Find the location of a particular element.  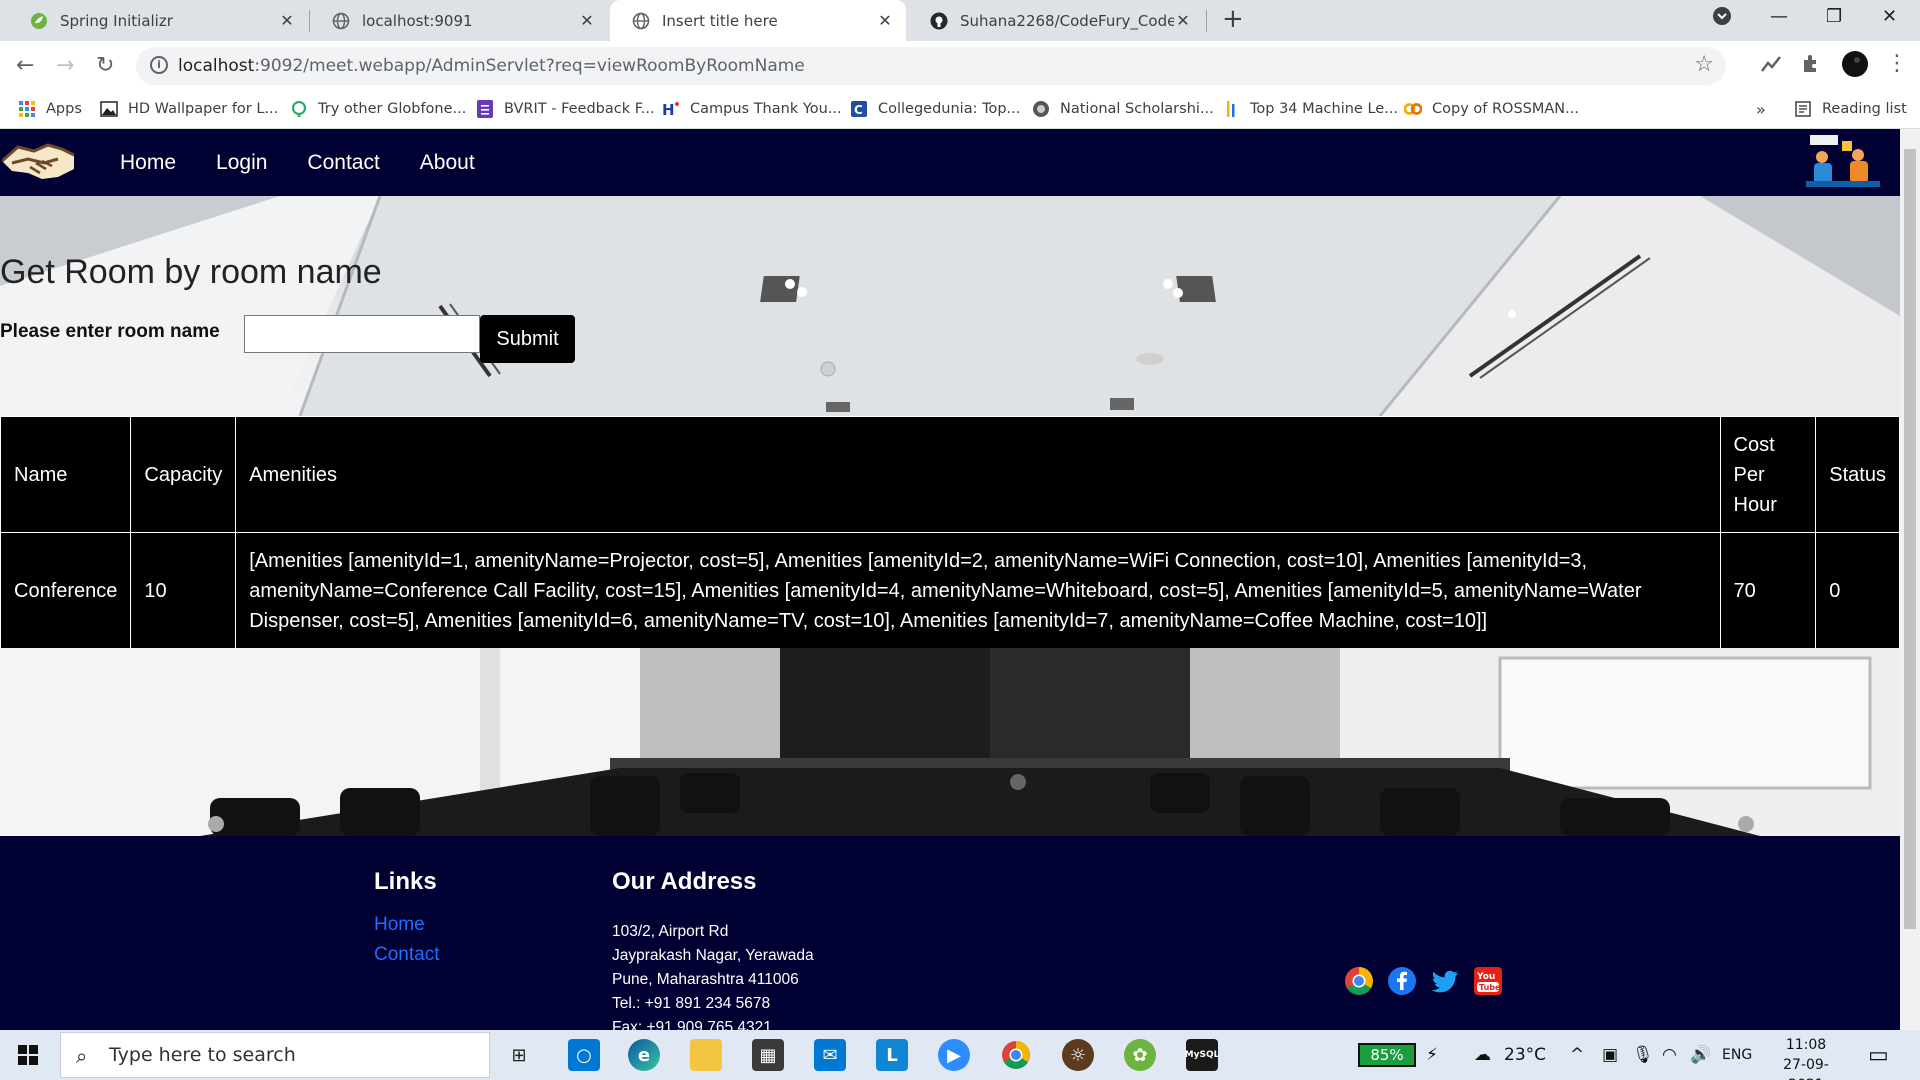

chrome-icon is located at coordinates (1359, 981).